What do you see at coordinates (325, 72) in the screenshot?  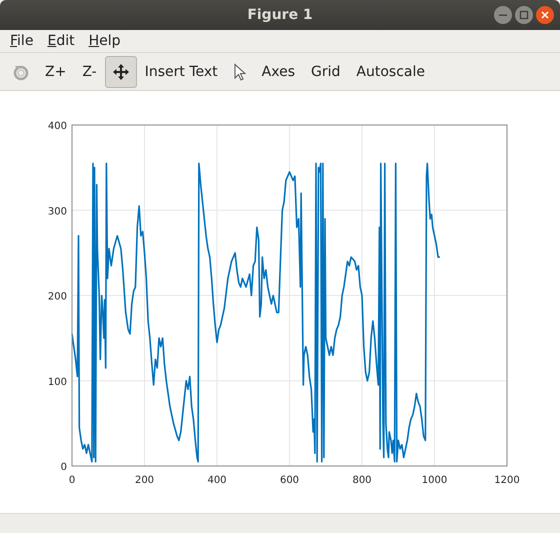 I see `toolbar-button: Grid` at bounding box center [325, 72].